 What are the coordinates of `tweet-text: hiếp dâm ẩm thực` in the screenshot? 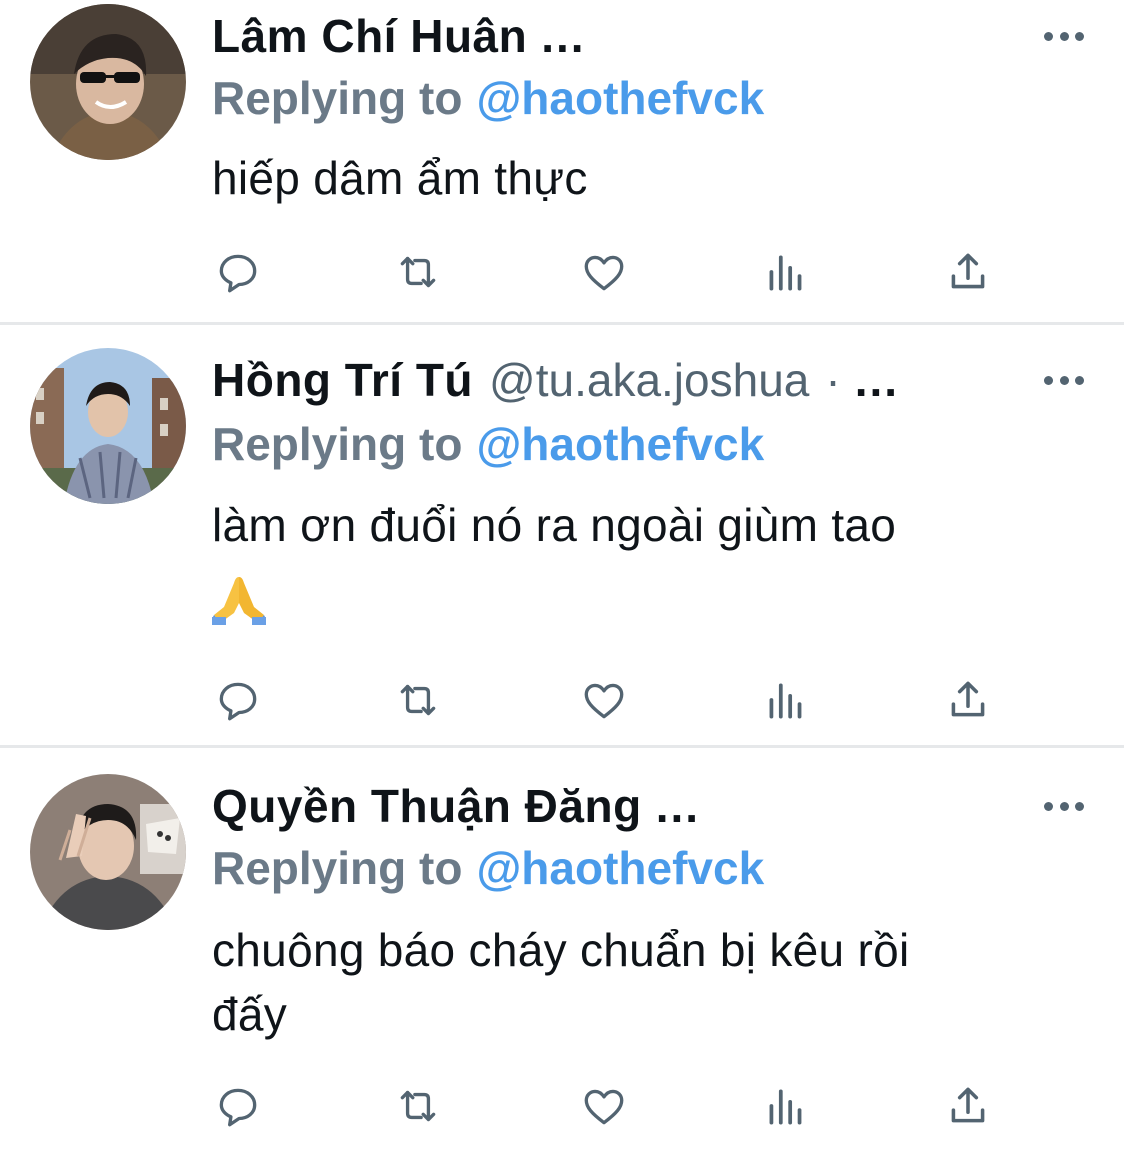 It's located at (400, 178).